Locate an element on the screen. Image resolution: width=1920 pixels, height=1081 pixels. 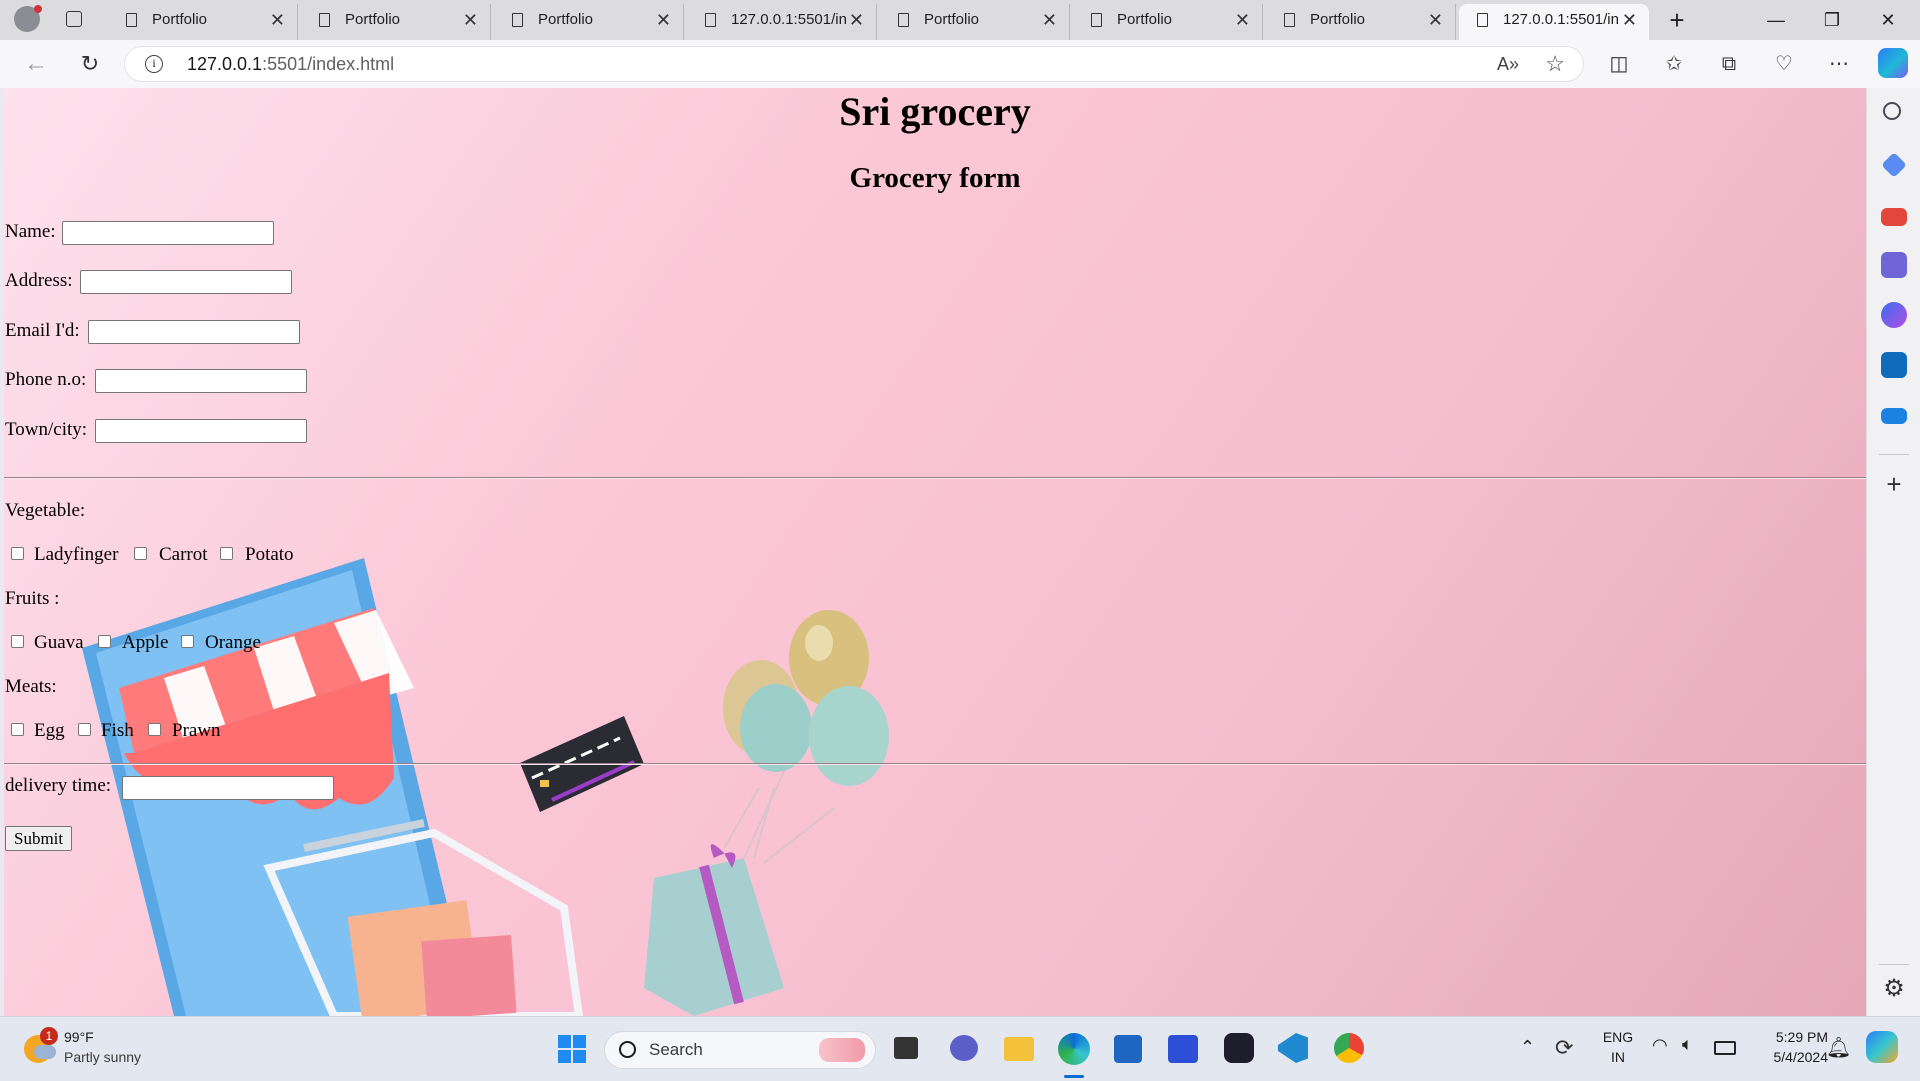
tab-portfolio-1: Portfolio ✕ is located at coordinates (203, 22).